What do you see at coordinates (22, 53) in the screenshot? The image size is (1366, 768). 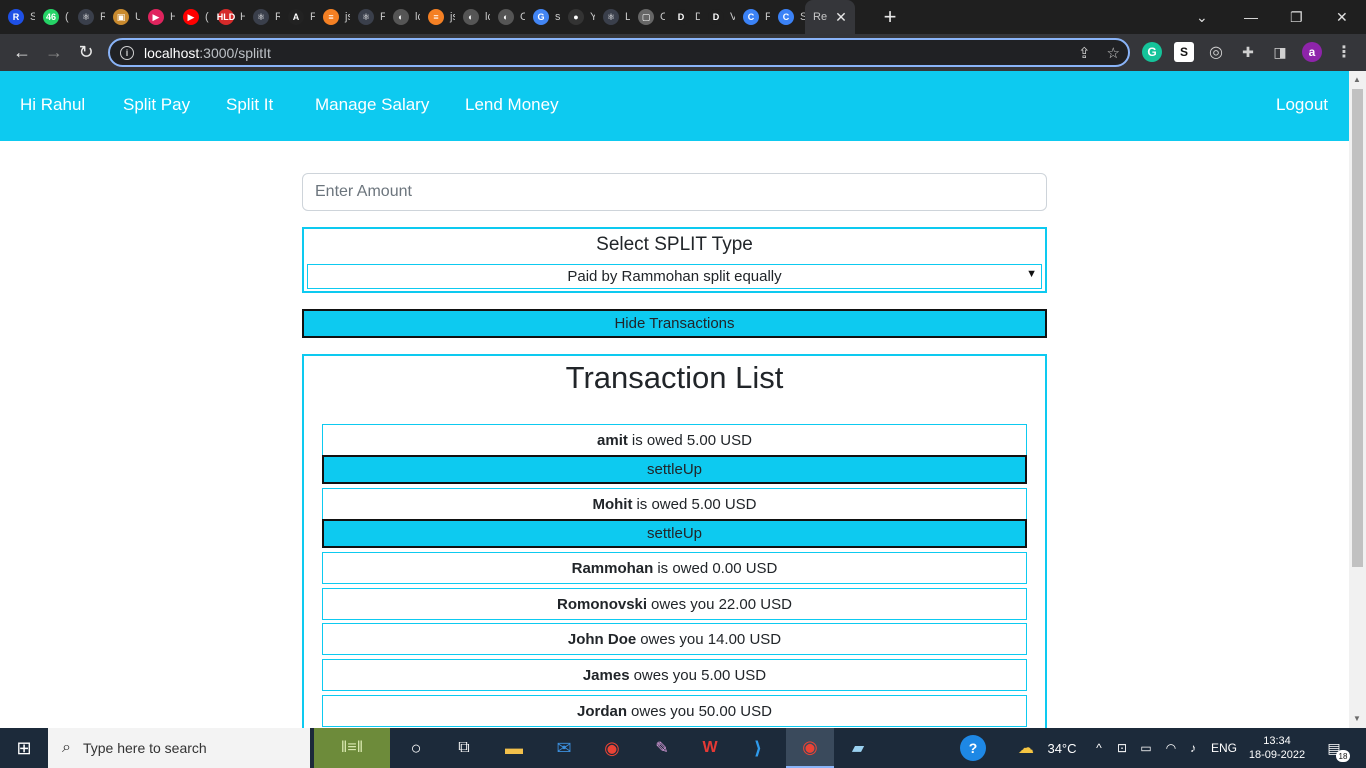 I see `back-icon: ←` at bounding box center [22, 53].